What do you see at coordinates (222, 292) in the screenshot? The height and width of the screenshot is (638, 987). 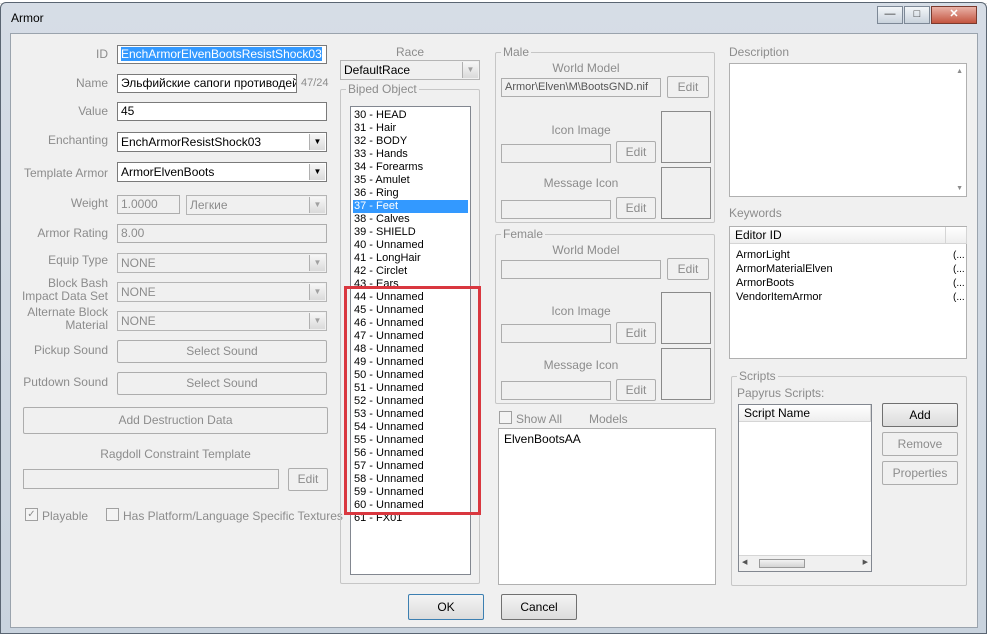 I see `block-bash-combo: NONE ▼` at bounding box center [222, 292].